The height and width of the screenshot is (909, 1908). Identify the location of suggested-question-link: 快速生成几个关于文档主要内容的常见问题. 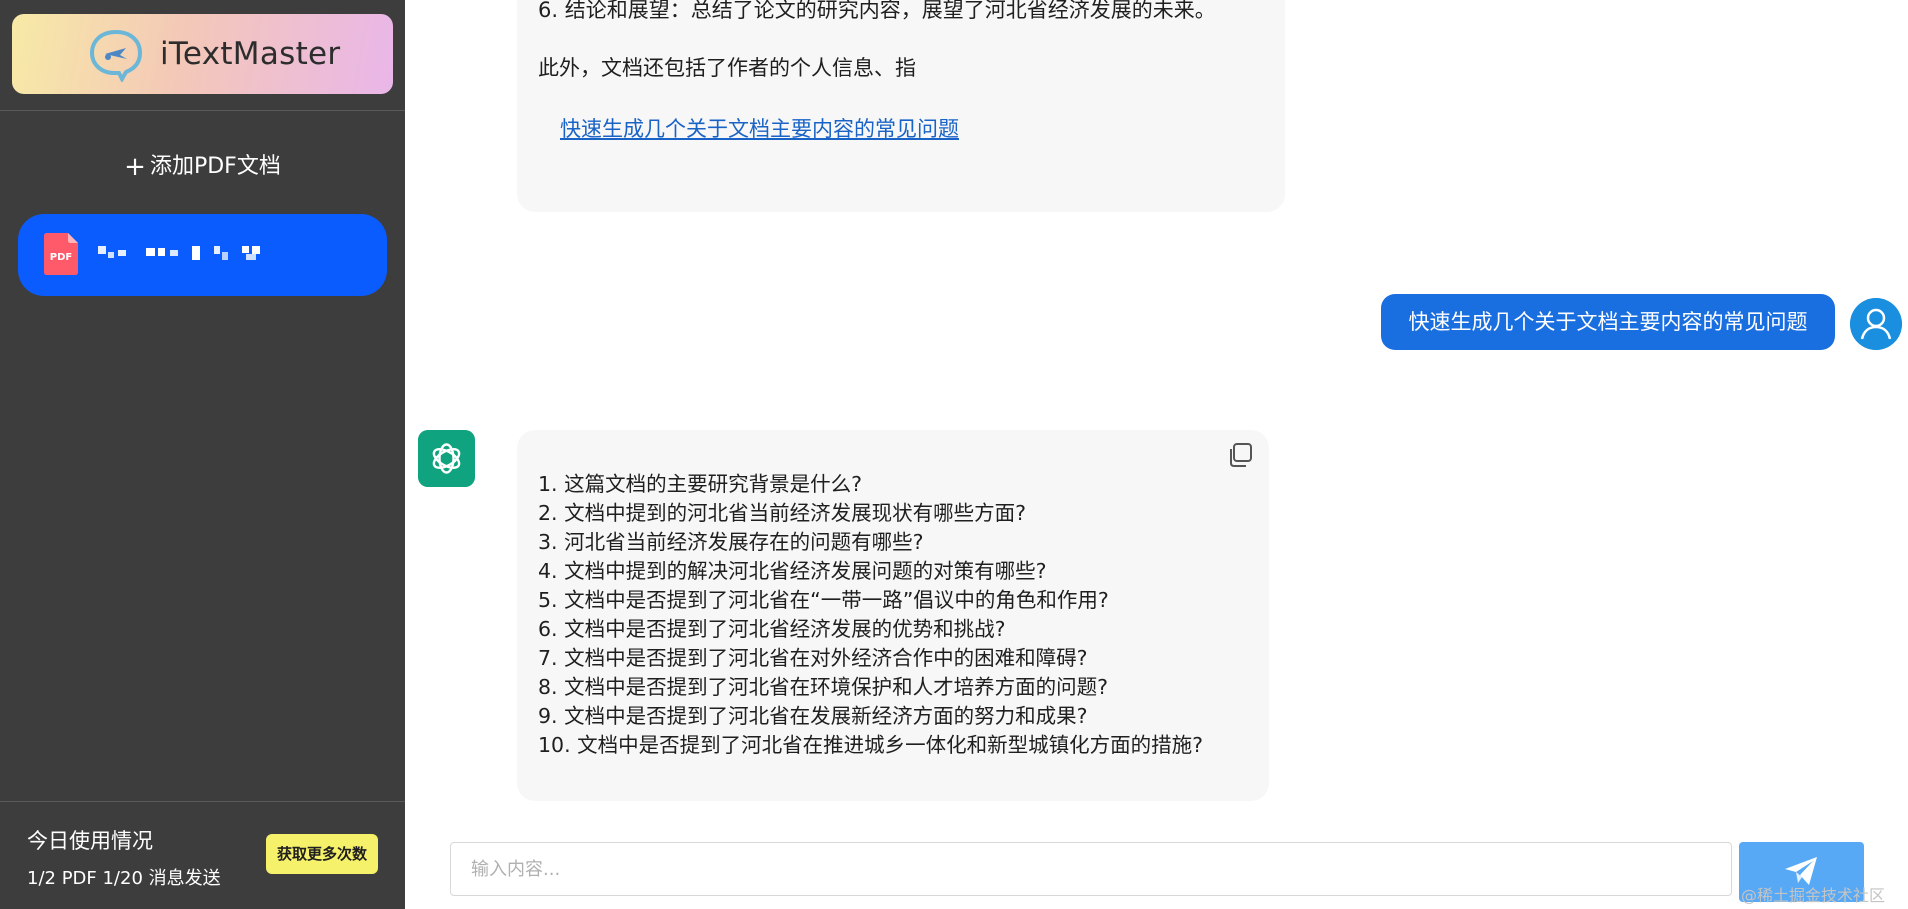
(759, 128).